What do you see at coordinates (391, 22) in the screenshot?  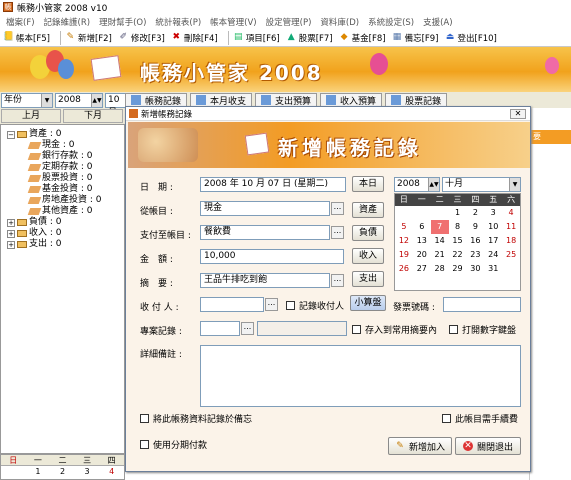 I see `menu-item: 系統設定(S)` at bounding box center [391, 22].